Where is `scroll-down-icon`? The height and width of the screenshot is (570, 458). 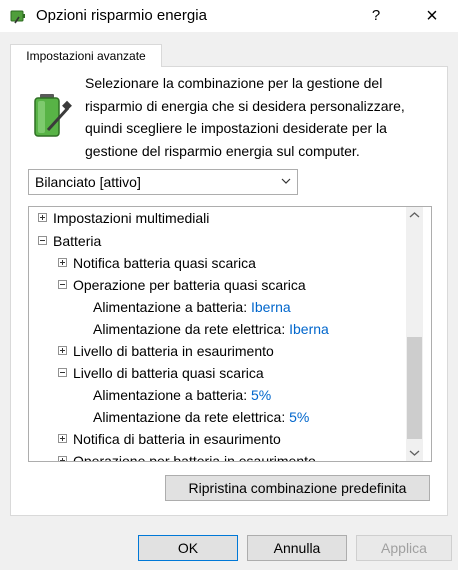
scroll-down-icon is located at coordinates (414, 452).